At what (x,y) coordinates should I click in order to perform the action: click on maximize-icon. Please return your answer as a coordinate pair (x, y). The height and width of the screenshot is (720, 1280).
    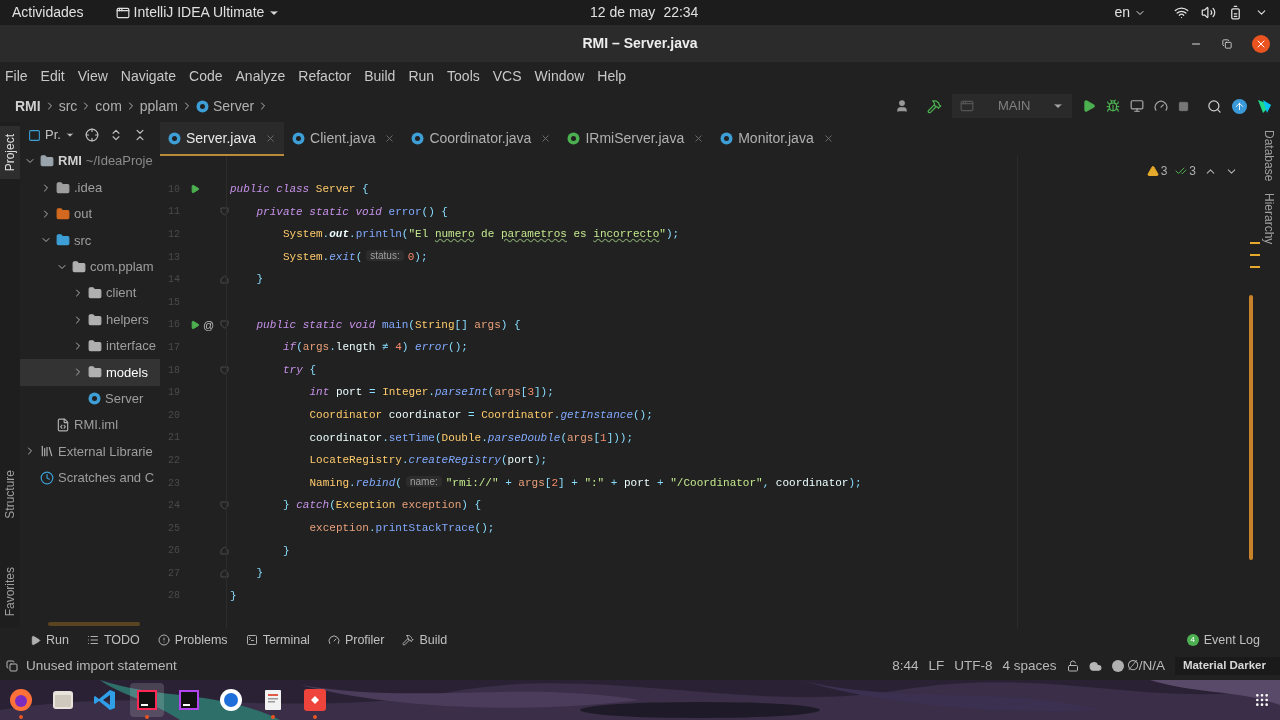
    Looking at the image, I should click on (1227, 43).